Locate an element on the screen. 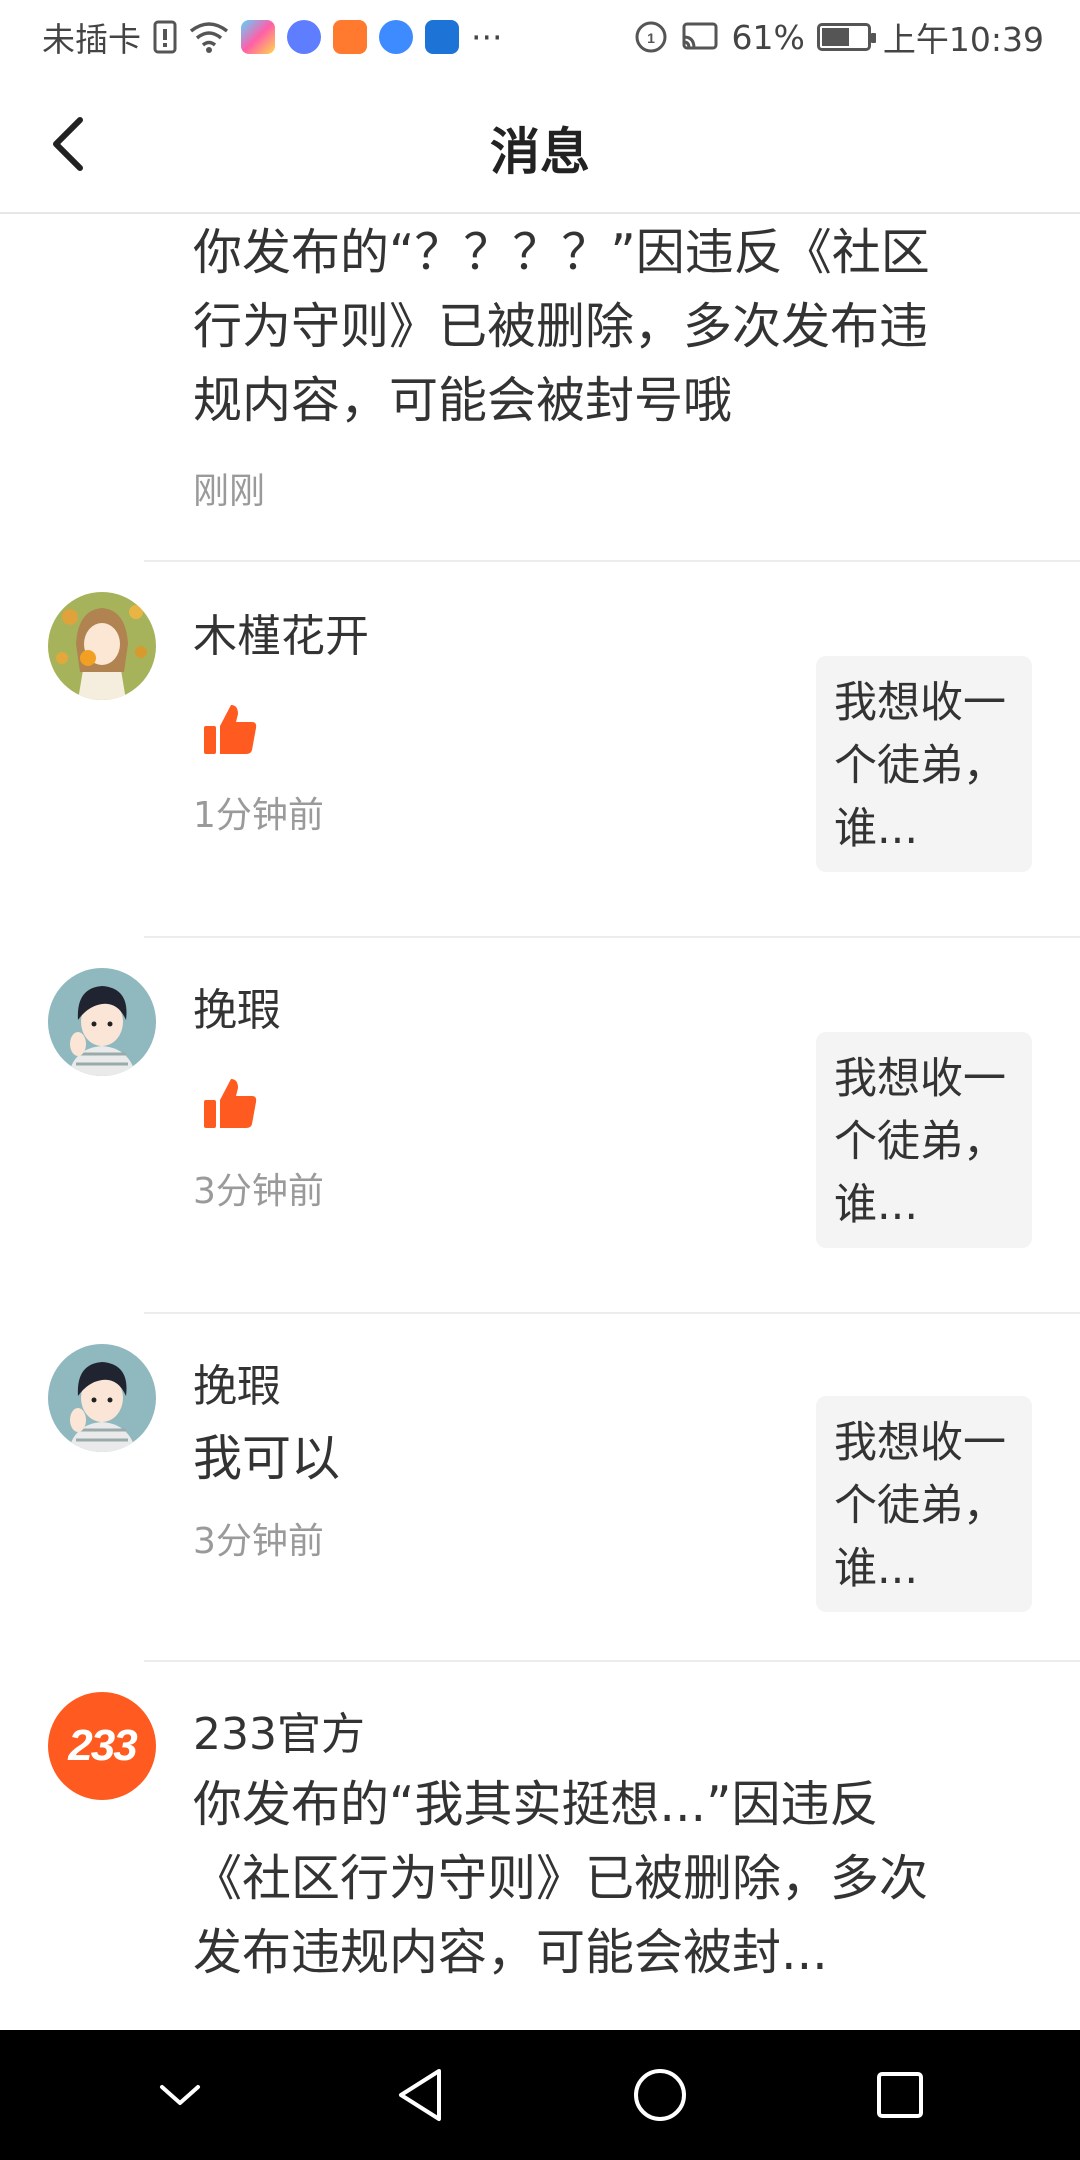 The height and width of the screenshot is (2160, 1080). triangle-back-icon is located at coordinates (420, 2095).